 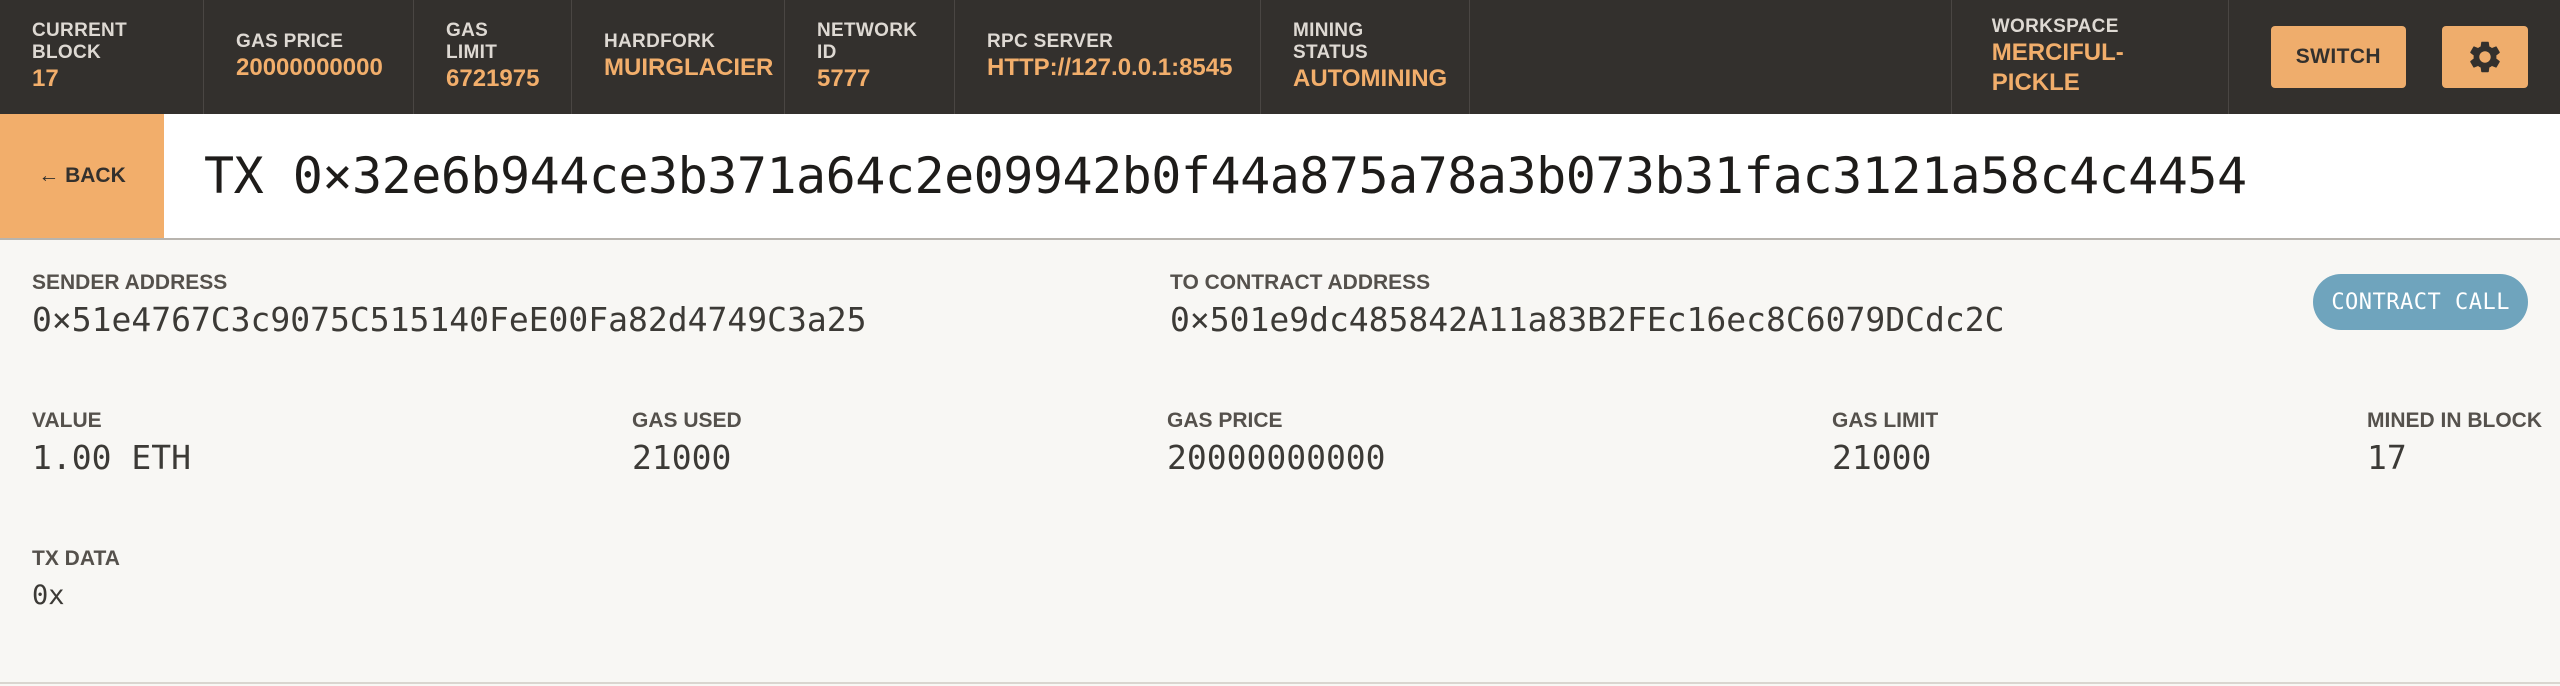 I want to click on stat-value: MUIRGLACIER, so click(x=689, y=67).